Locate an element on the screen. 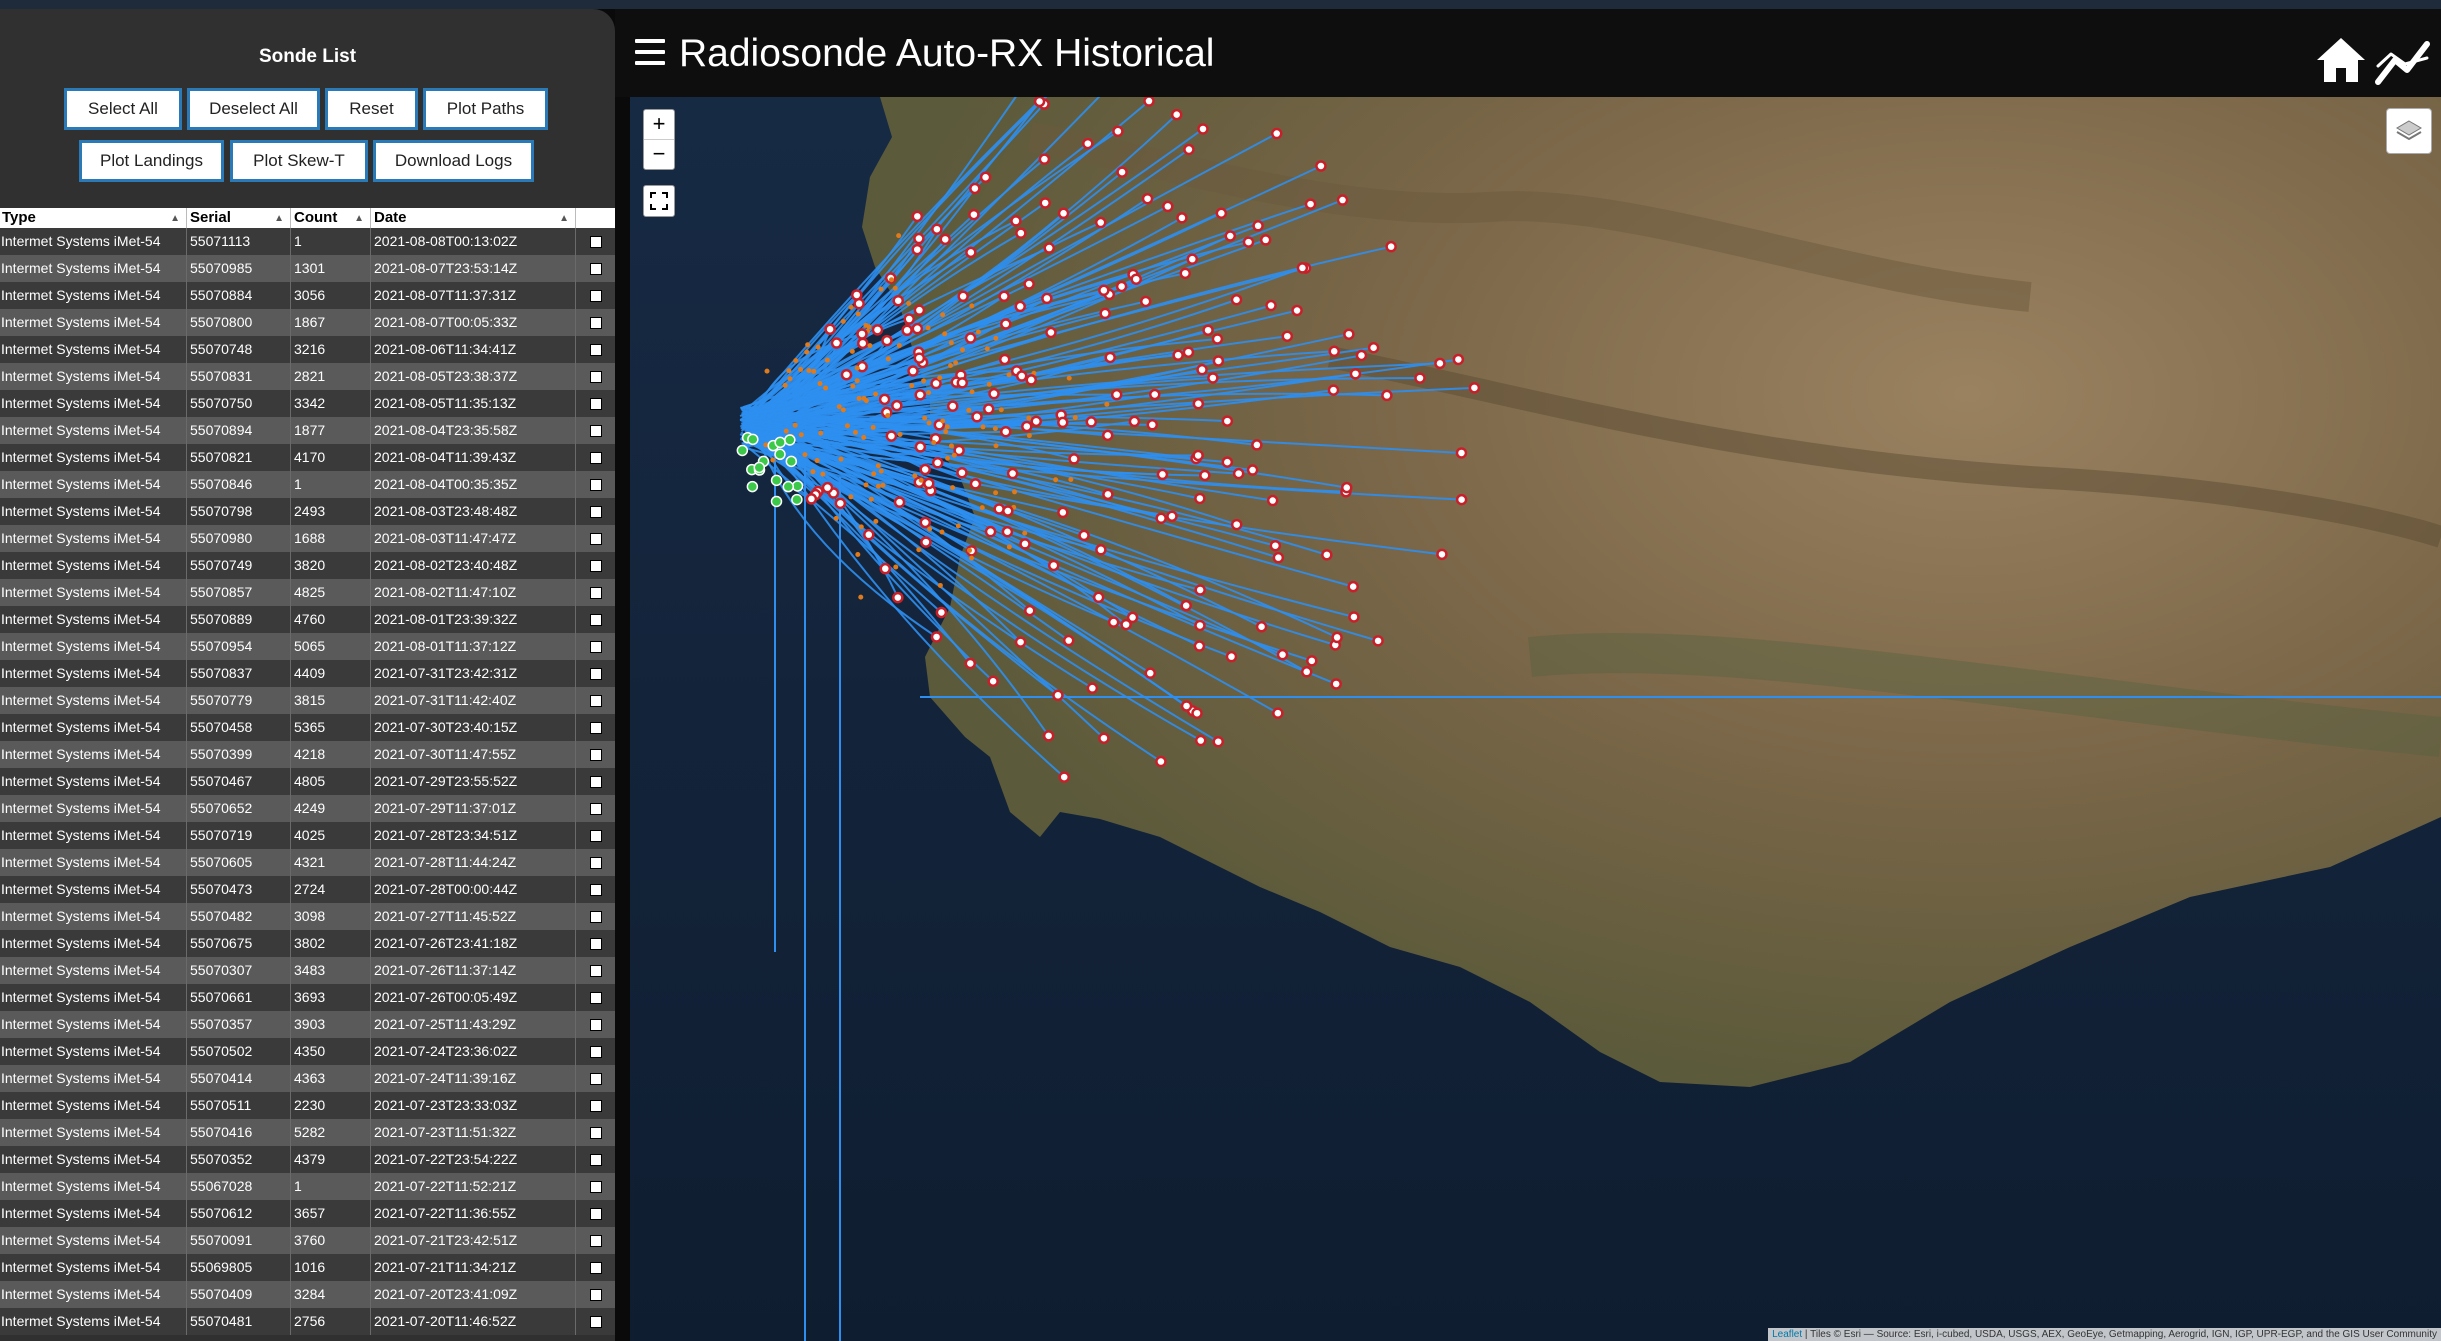 The image size is (2441, 1341). layers-button is located at coordinates (2409, 131).